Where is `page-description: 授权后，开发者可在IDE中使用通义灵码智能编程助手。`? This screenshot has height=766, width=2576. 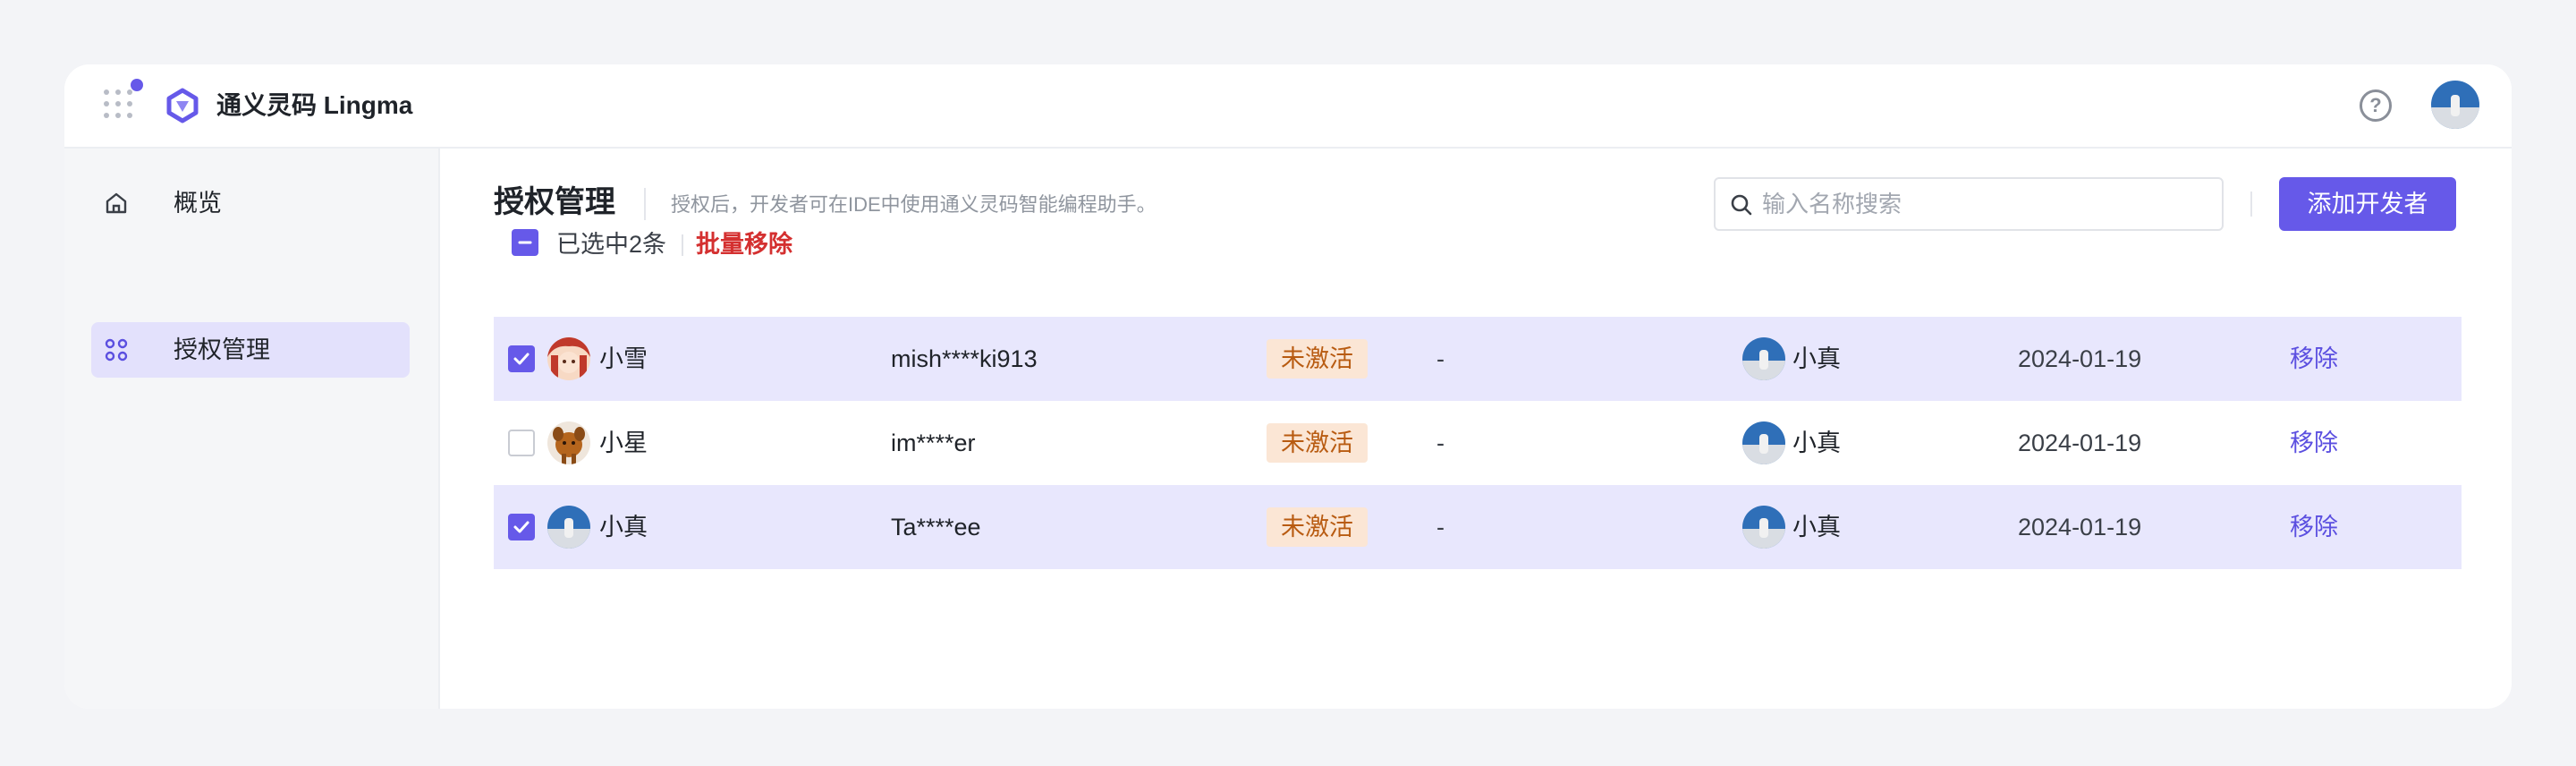
page-description: 授权后，开发者可在IDE中使用通义灵码智能编程助手。 is located at coordinates (914, 204).